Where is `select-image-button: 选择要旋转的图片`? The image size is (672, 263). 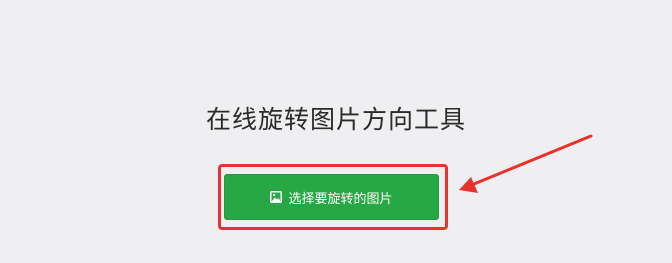 select-image-button: 选择要旋转的图片 is located at coordinates (331, 197).